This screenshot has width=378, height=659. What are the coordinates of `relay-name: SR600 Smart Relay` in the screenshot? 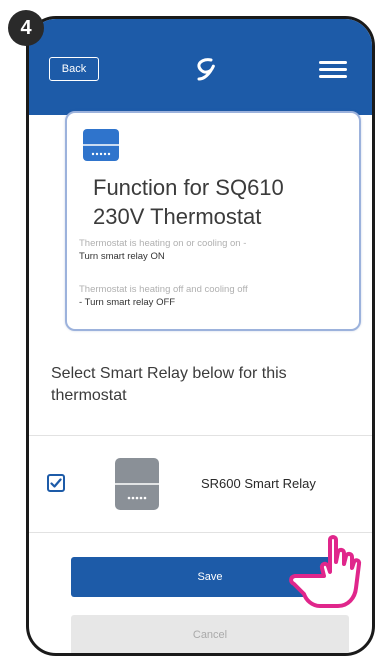 It's located at (258, 483).